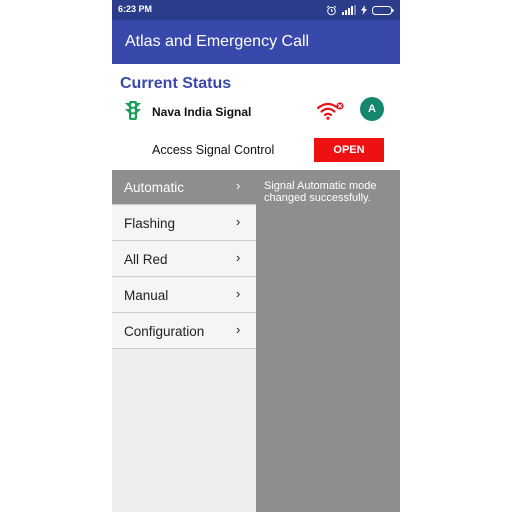 The height and width of the screenshot is (512, 512). I want to click on status-bar: 6:23 PM, so click(256, 10).